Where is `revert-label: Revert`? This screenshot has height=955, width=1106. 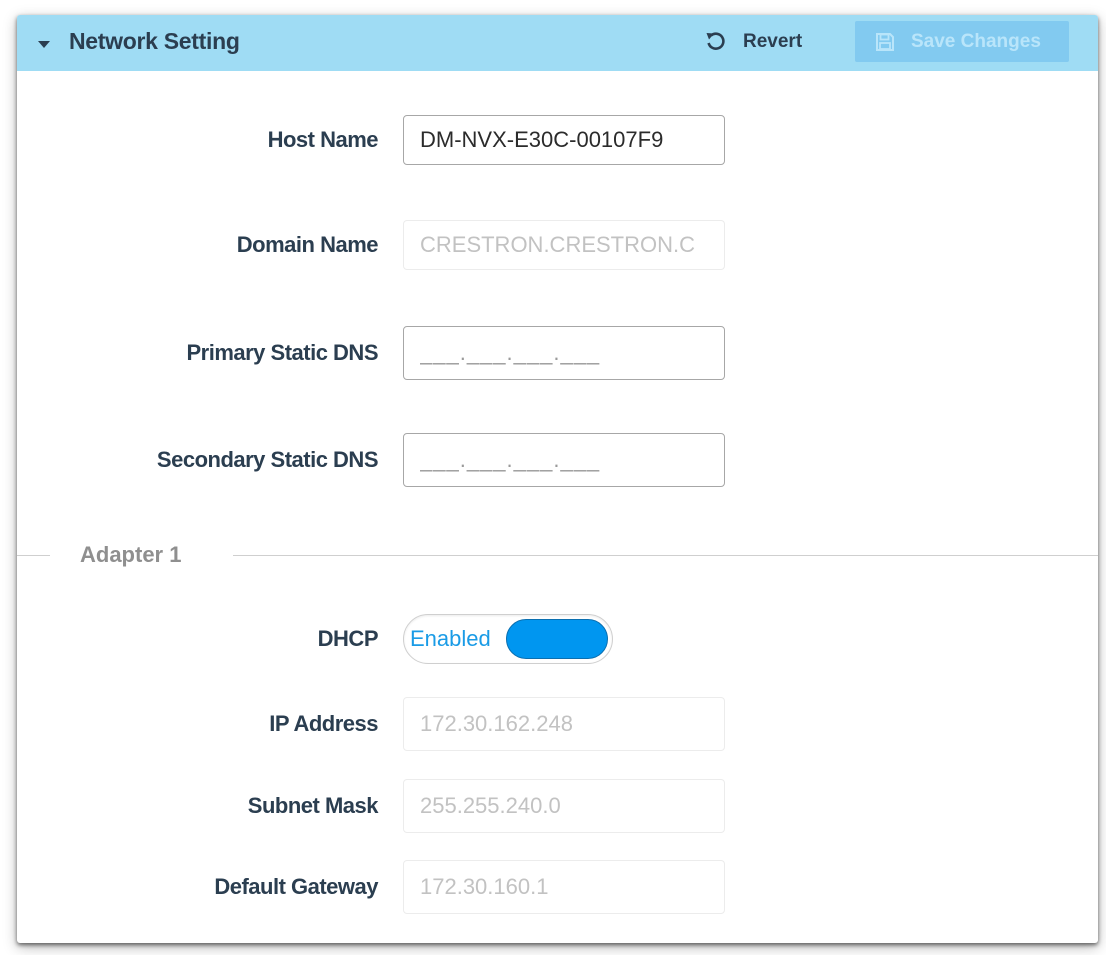
revert-label: Revert is located at coordinates (773, 41).